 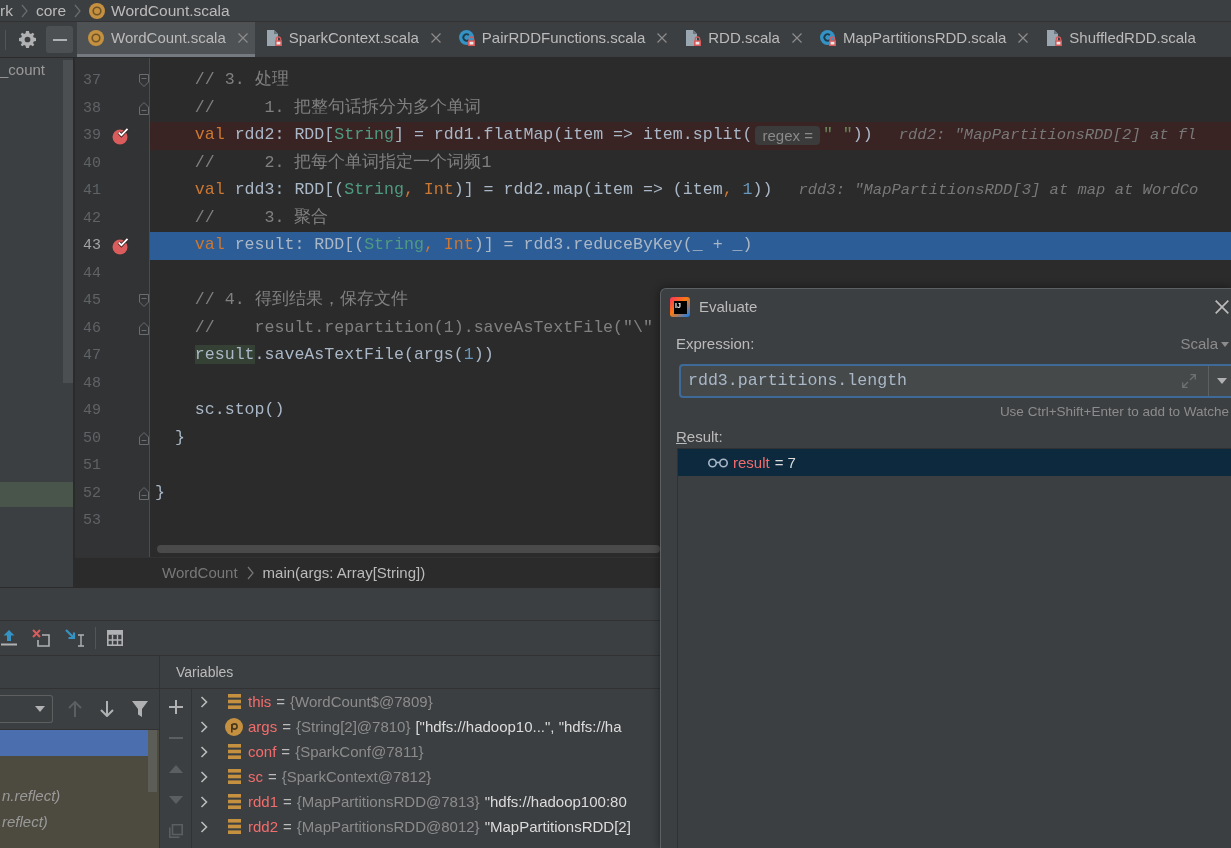 What do you see at coordinates (31, 795) in the screenshot?
I see `frame-label: n.reflect)` at bounding box center [31, 795].